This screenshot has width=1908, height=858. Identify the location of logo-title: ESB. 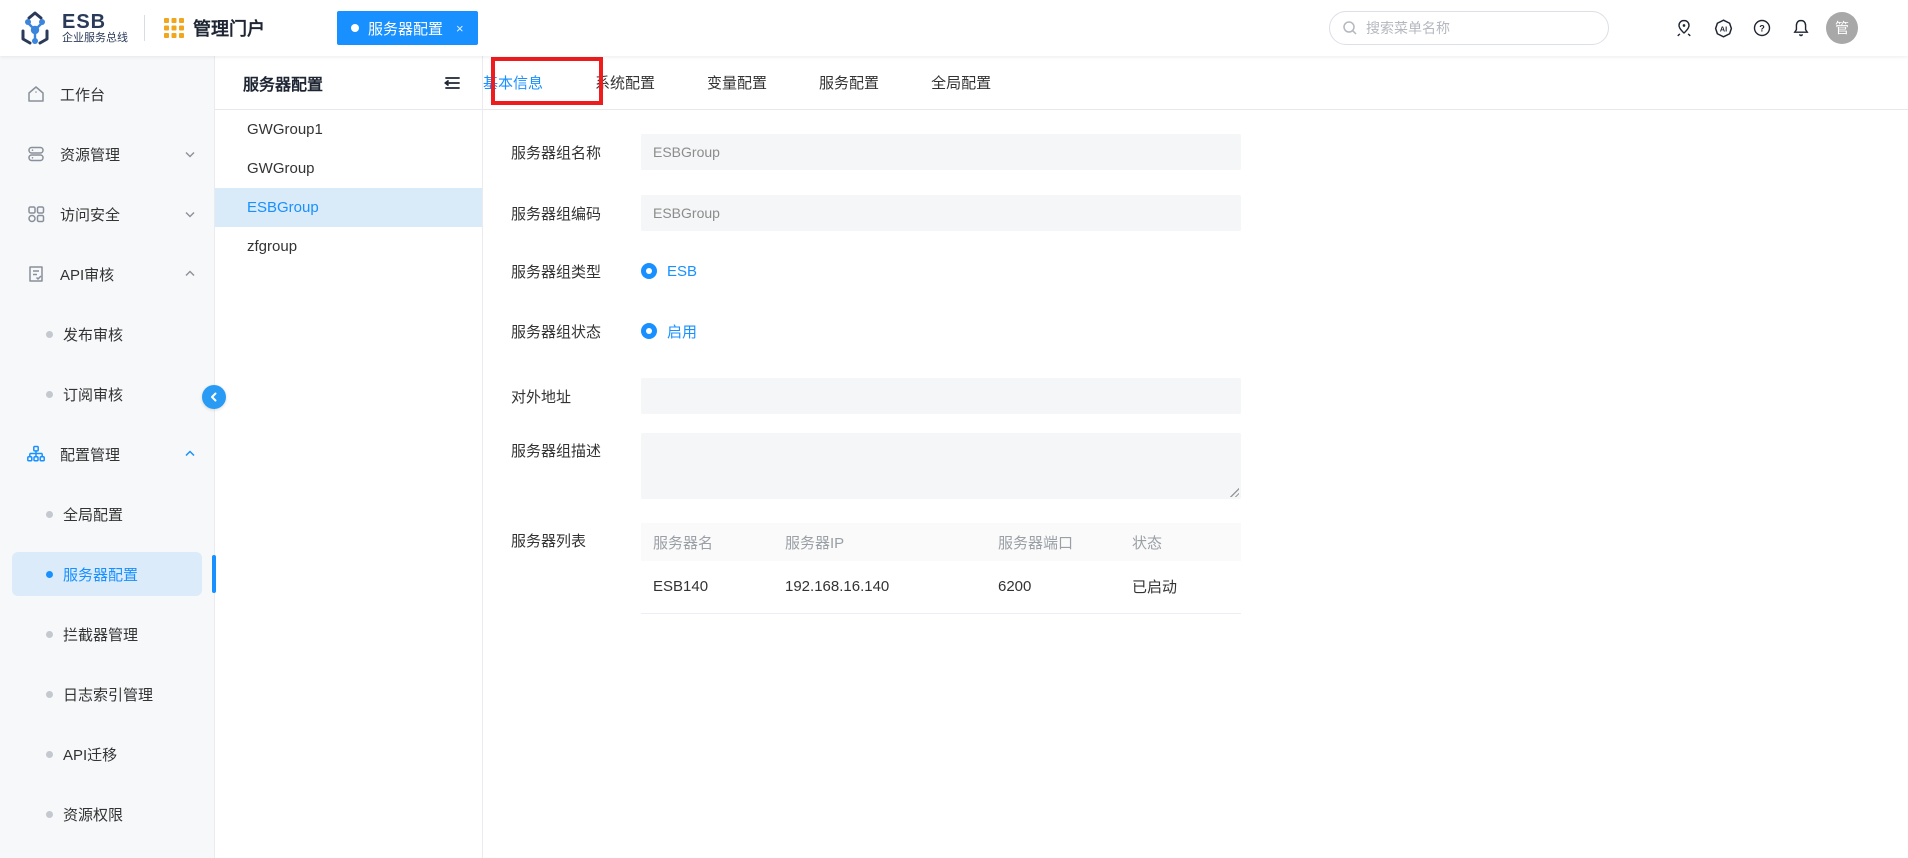
(84, 21).